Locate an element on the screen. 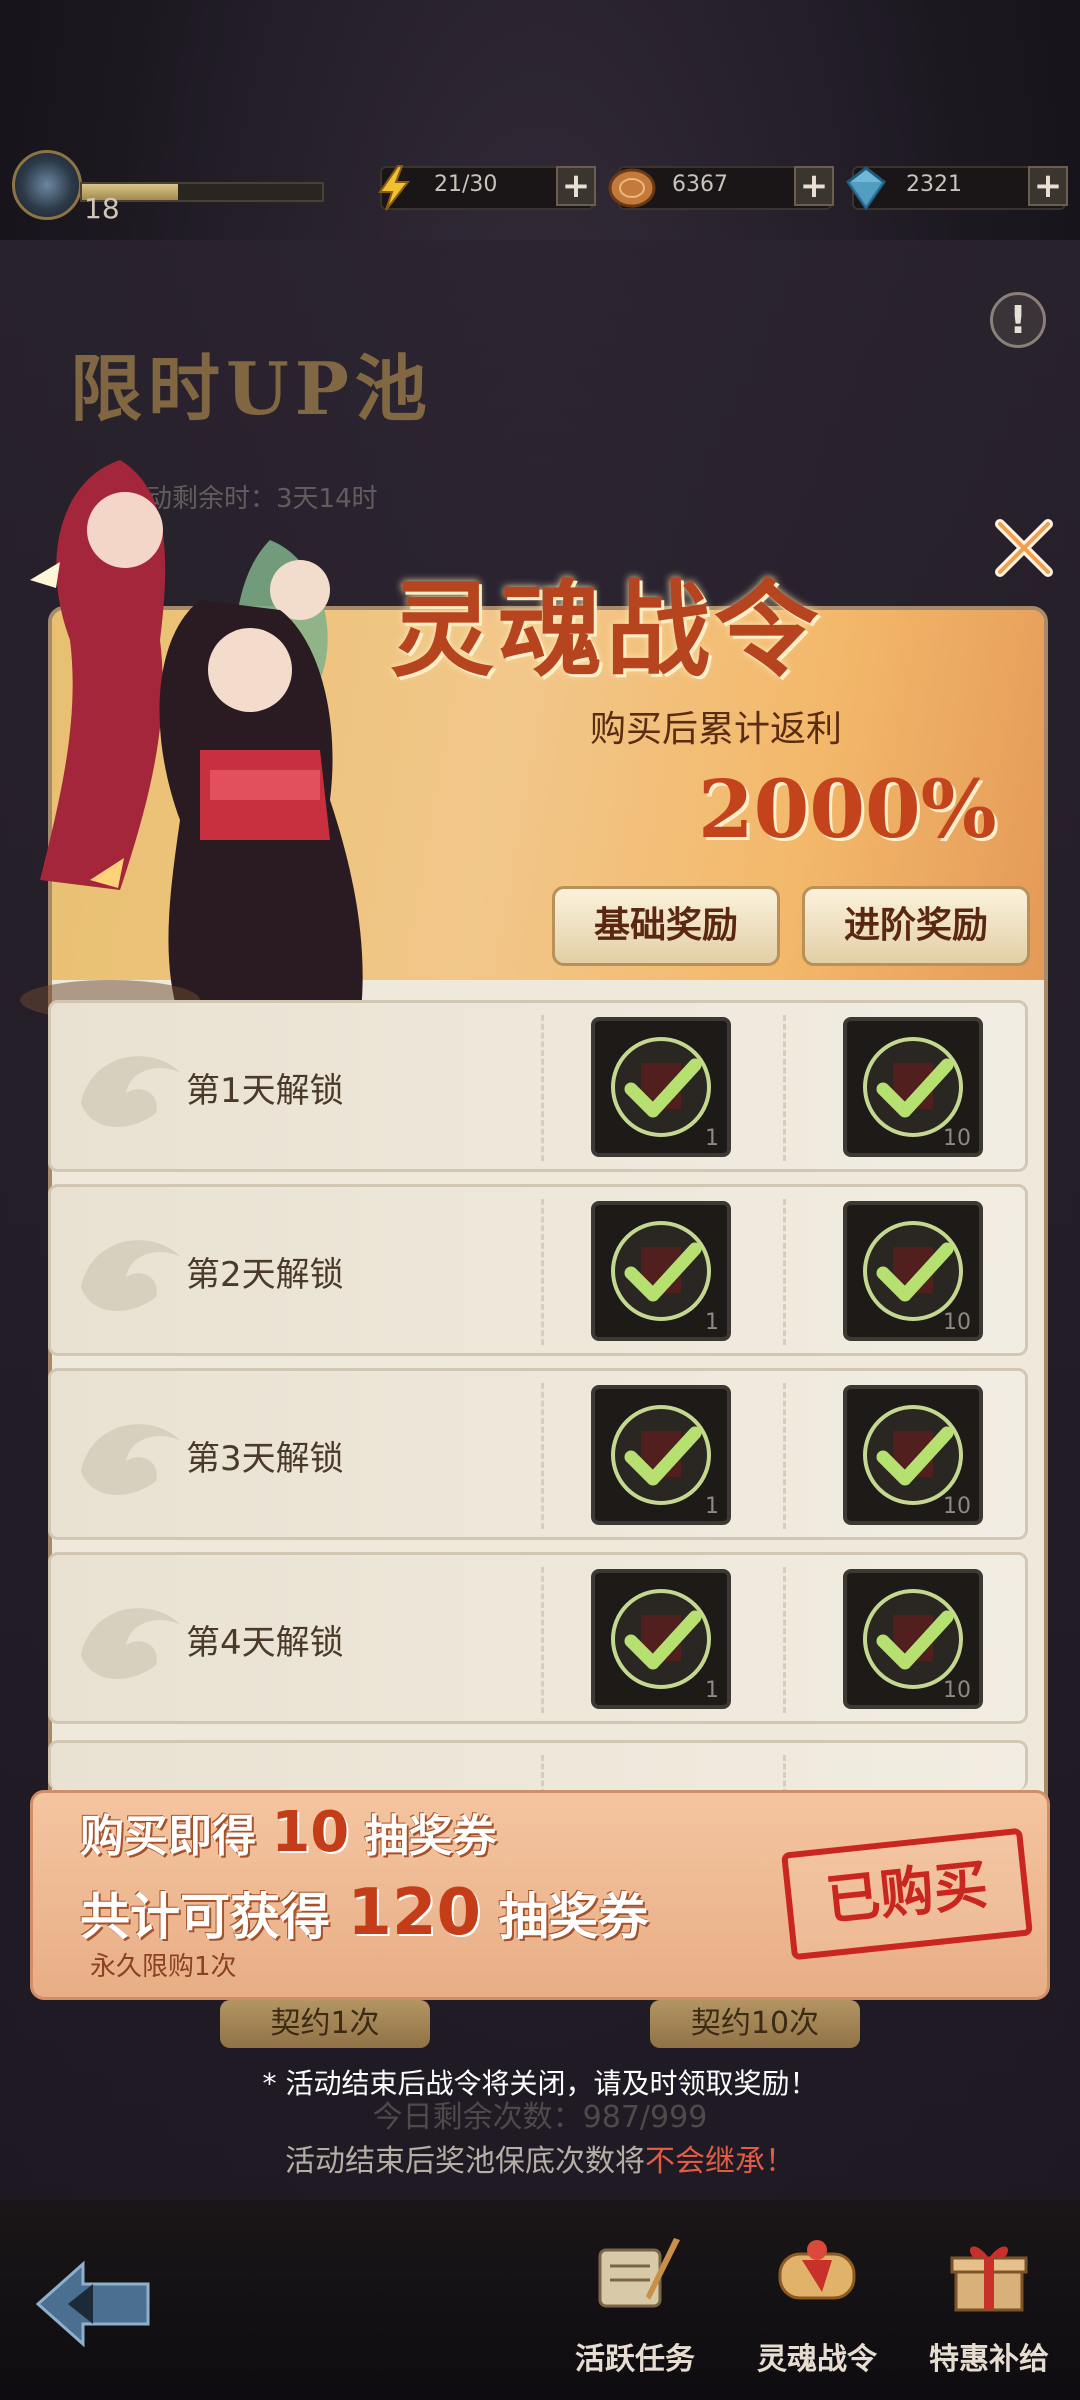 Image resolution: width=1080 pixels, height=2400 pixels. pity-warning-highlight: 不会继承！ is located at coordinates (720, 2161).